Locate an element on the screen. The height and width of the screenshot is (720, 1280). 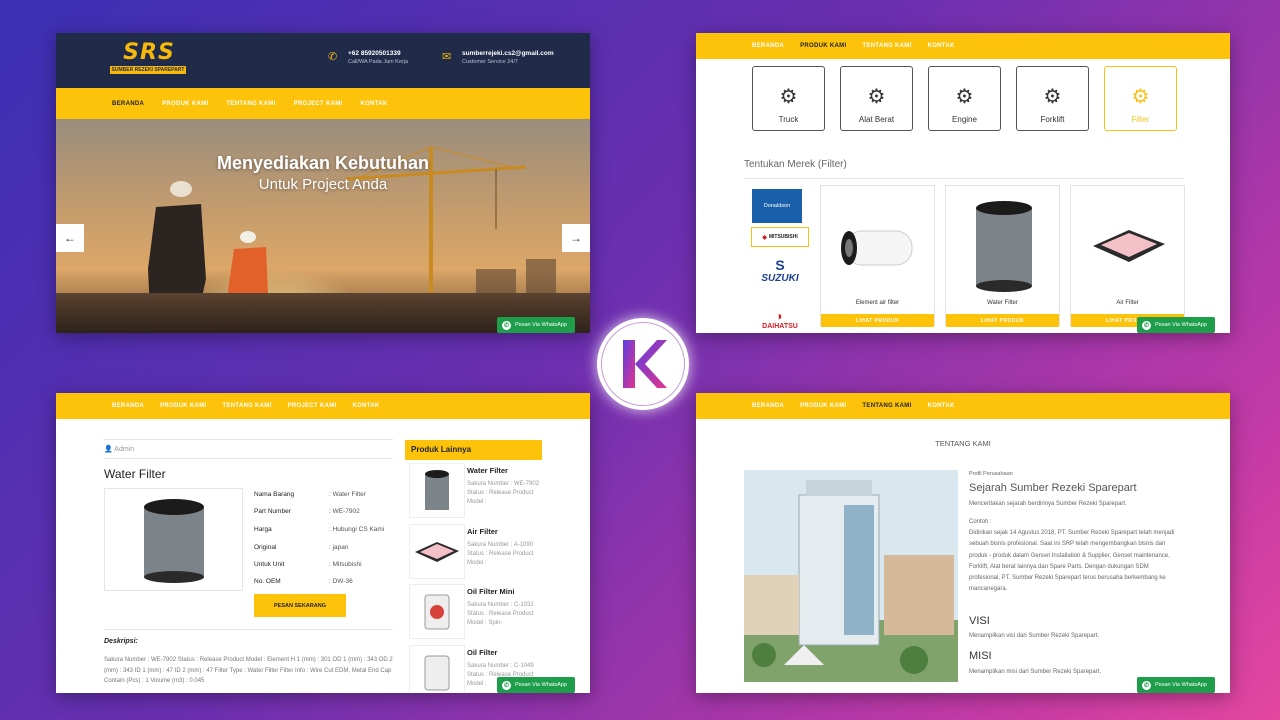
brand-mitsubishi: ◆ MITSUBISHI is located at coordinates (780, 237).